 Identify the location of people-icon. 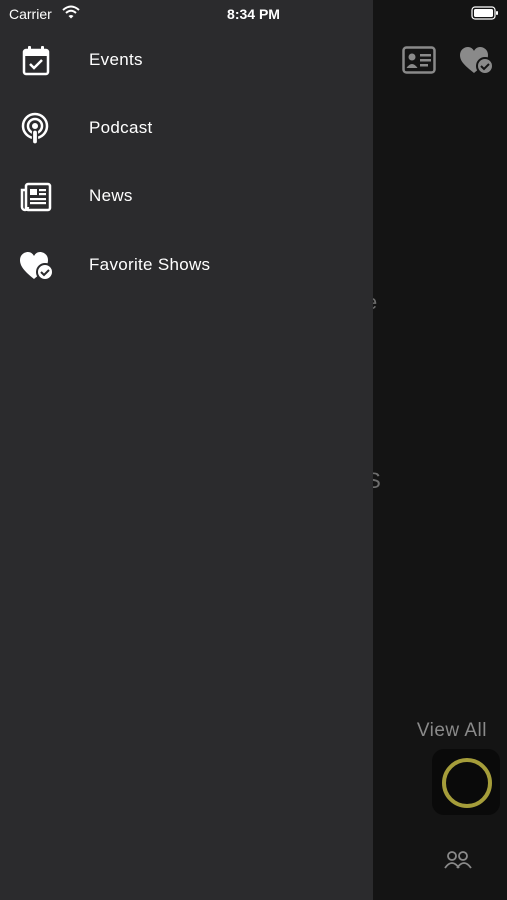
(458, 862).